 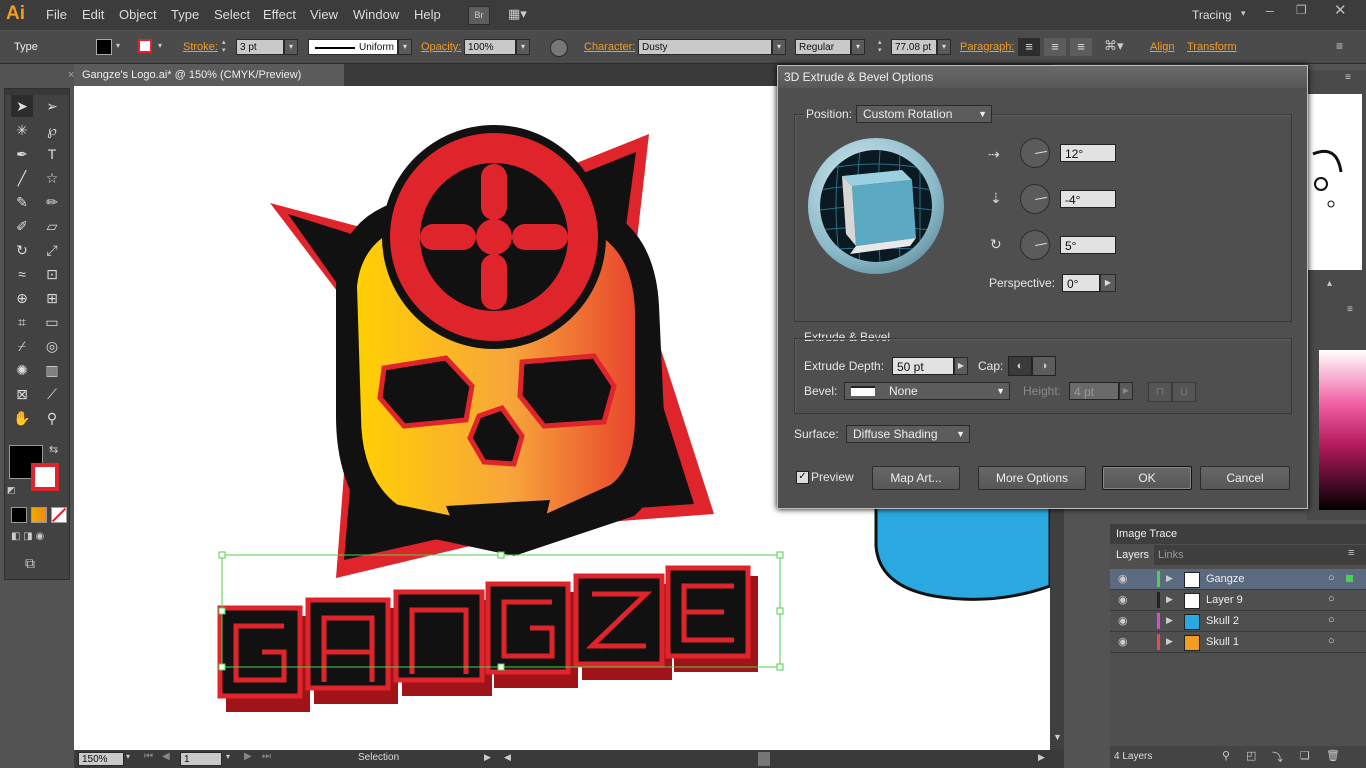 What do you see at coordinates (1055, 47) in the screenshot?
I see `align-center-icon: ≡` at bounding box center [1055, 47].